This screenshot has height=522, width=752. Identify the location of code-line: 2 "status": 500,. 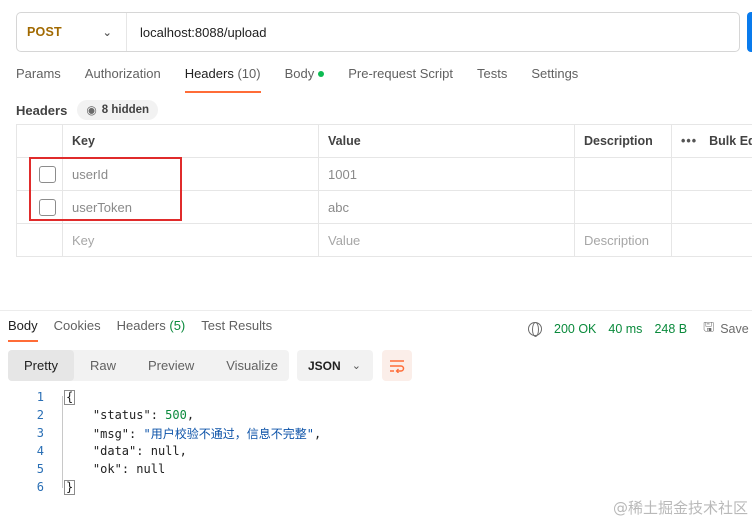
(160, 415).